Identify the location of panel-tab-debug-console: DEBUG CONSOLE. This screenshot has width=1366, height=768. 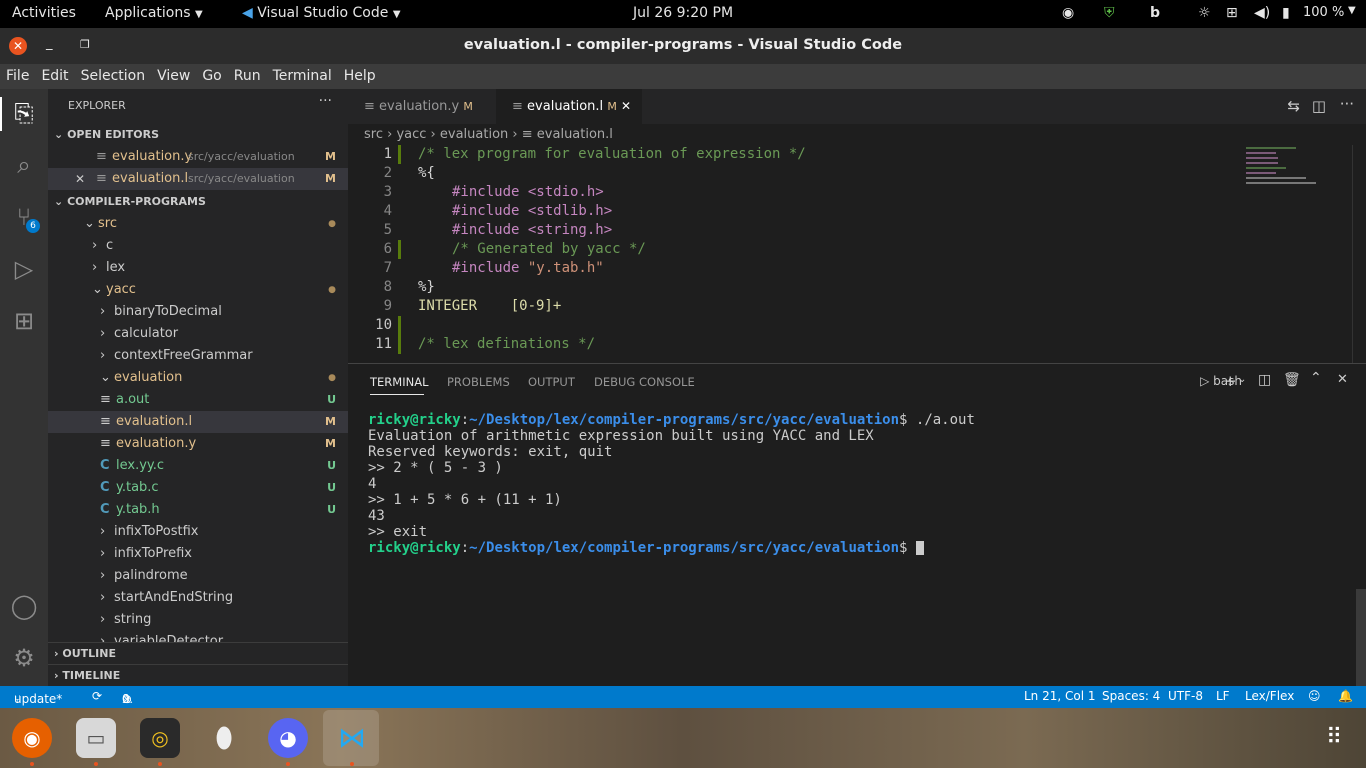
(644, 382).